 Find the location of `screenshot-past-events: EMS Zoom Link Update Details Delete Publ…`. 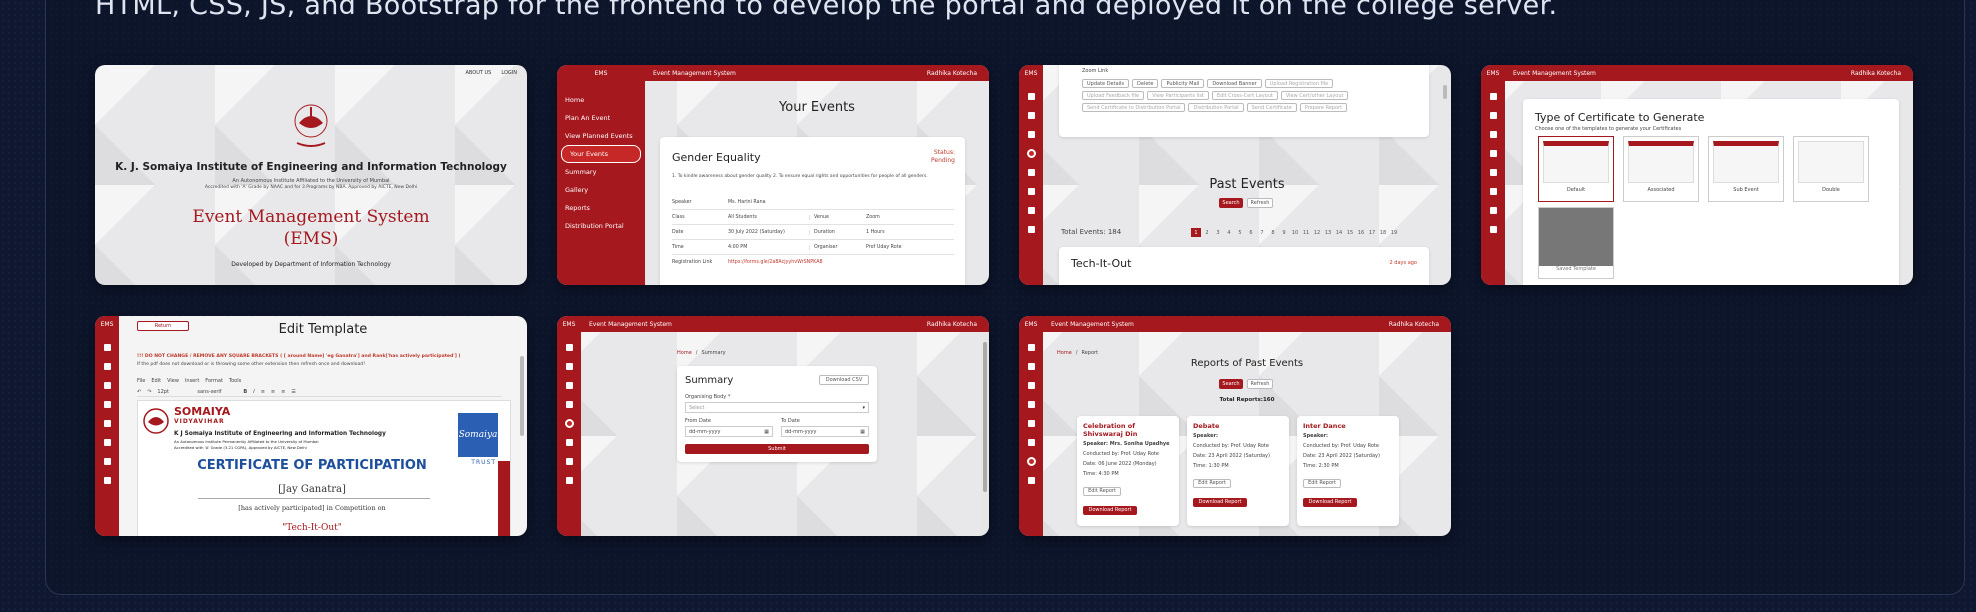

screenshot-past-events: EMS Zoom Link Update Details Delete Publ… is located at coordinates (1235, 175).